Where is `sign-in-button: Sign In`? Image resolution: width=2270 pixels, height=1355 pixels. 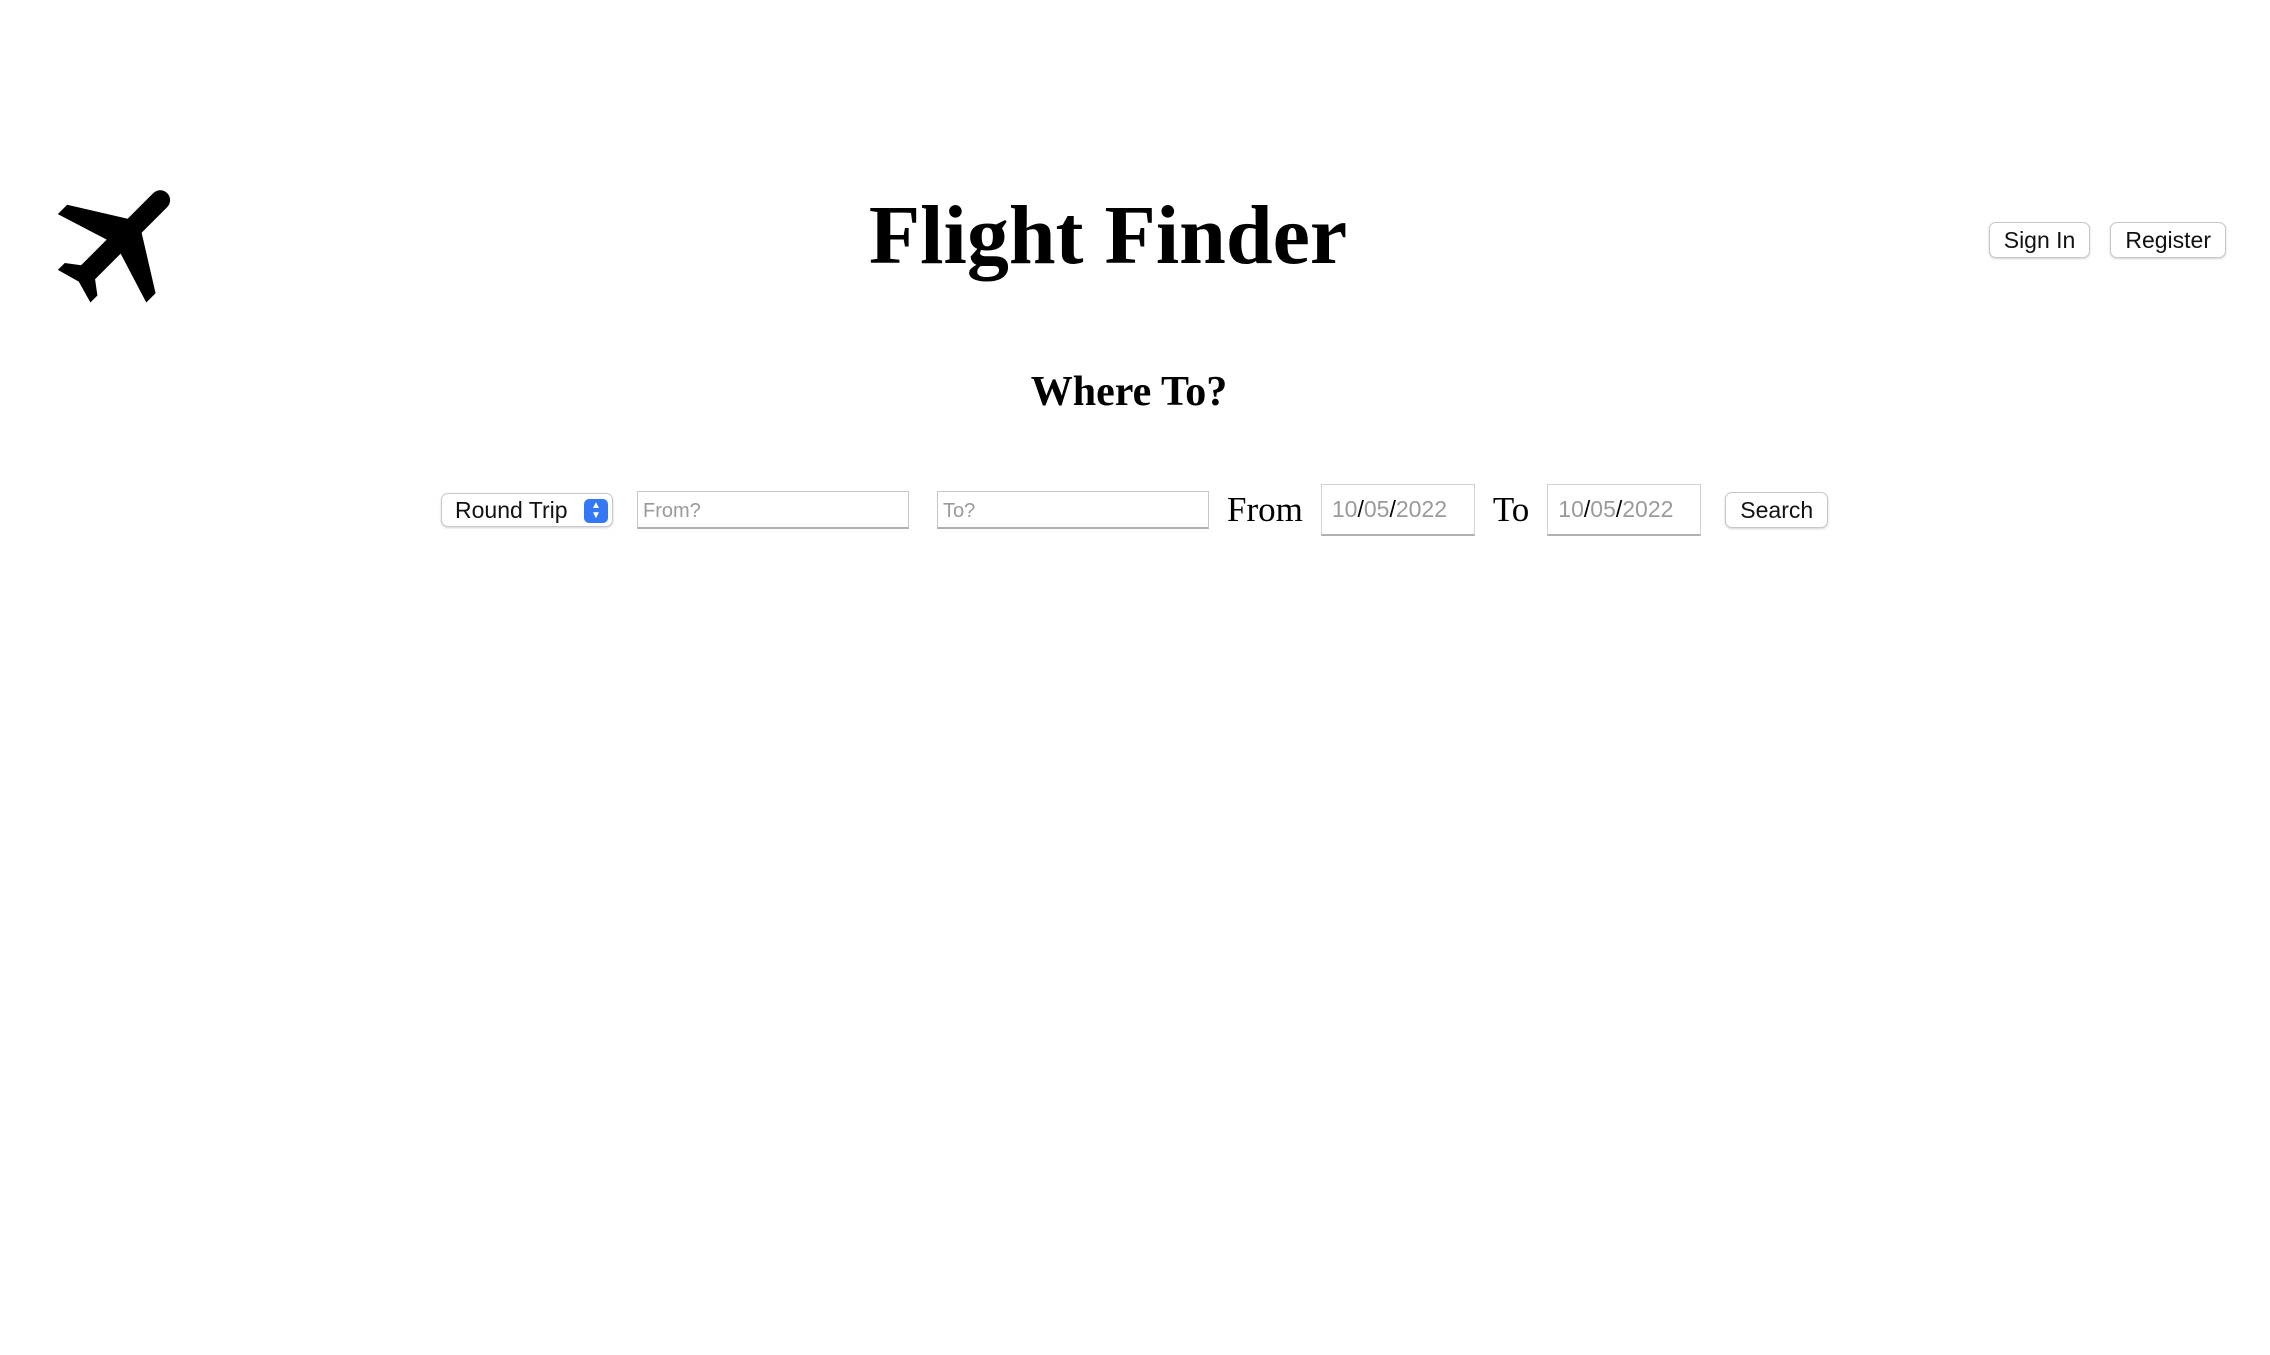 sign-in-button: Sign In is located at coordinates (2039, 240).